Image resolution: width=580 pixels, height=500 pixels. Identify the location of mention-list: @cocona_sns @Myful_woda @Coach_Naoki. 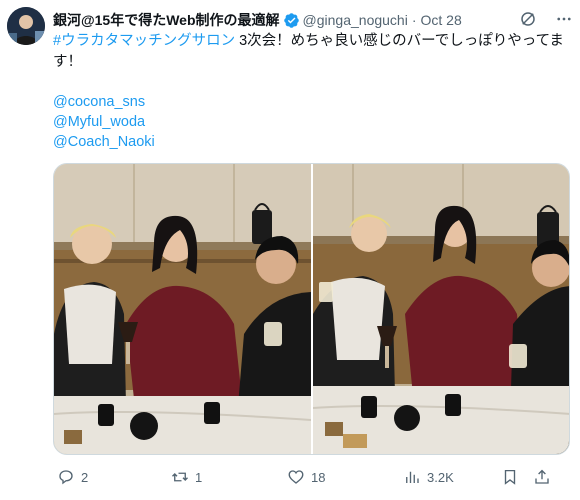
(104, 122).